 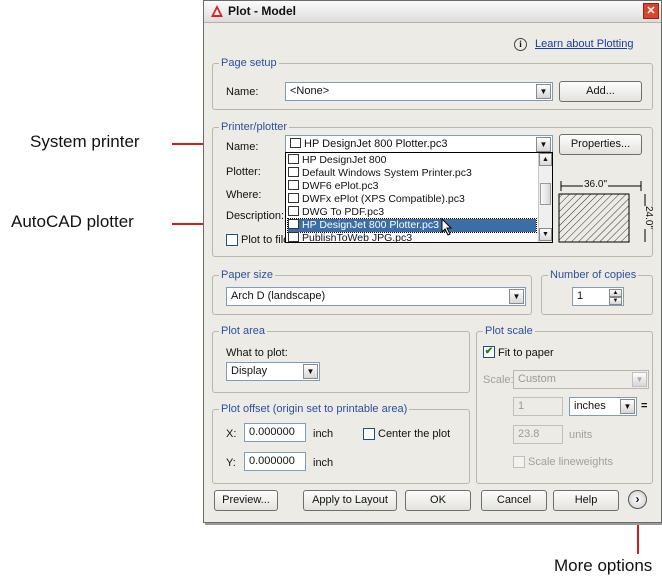 I want to click on group-title-paper-size: Paper size, so click(x=247, y=275).